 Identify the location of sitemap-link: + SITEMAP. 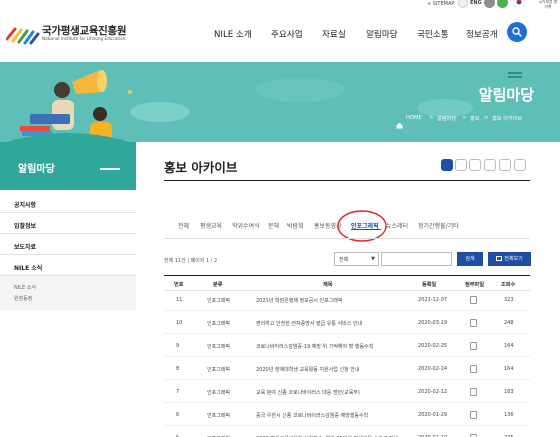
(440, 6).